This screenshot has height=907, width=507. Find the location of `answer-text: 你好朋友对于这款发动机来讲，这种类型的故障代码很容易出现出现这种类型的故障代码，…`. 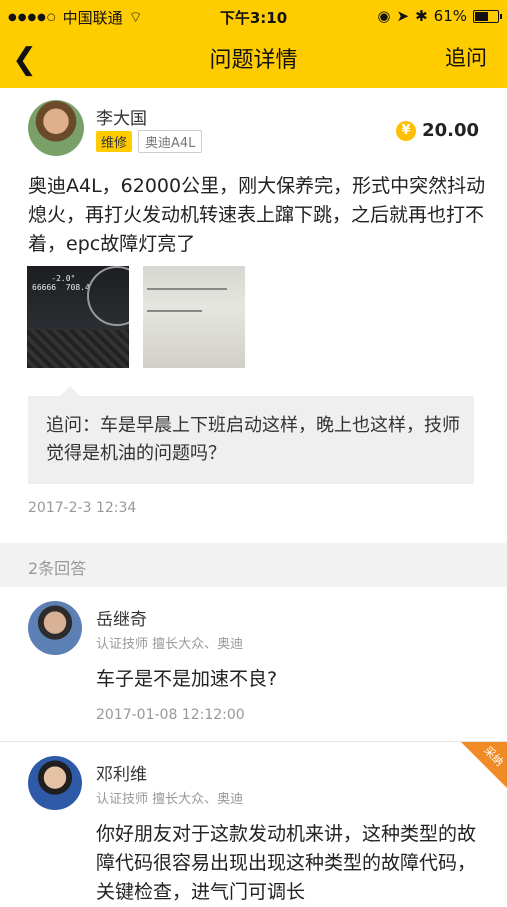

answer-text: 你好朋友对于这款发动机来讲，这种类型的故障代码很容易出现出现这种类型的故障代码，… is located at coordinates (286, 863).